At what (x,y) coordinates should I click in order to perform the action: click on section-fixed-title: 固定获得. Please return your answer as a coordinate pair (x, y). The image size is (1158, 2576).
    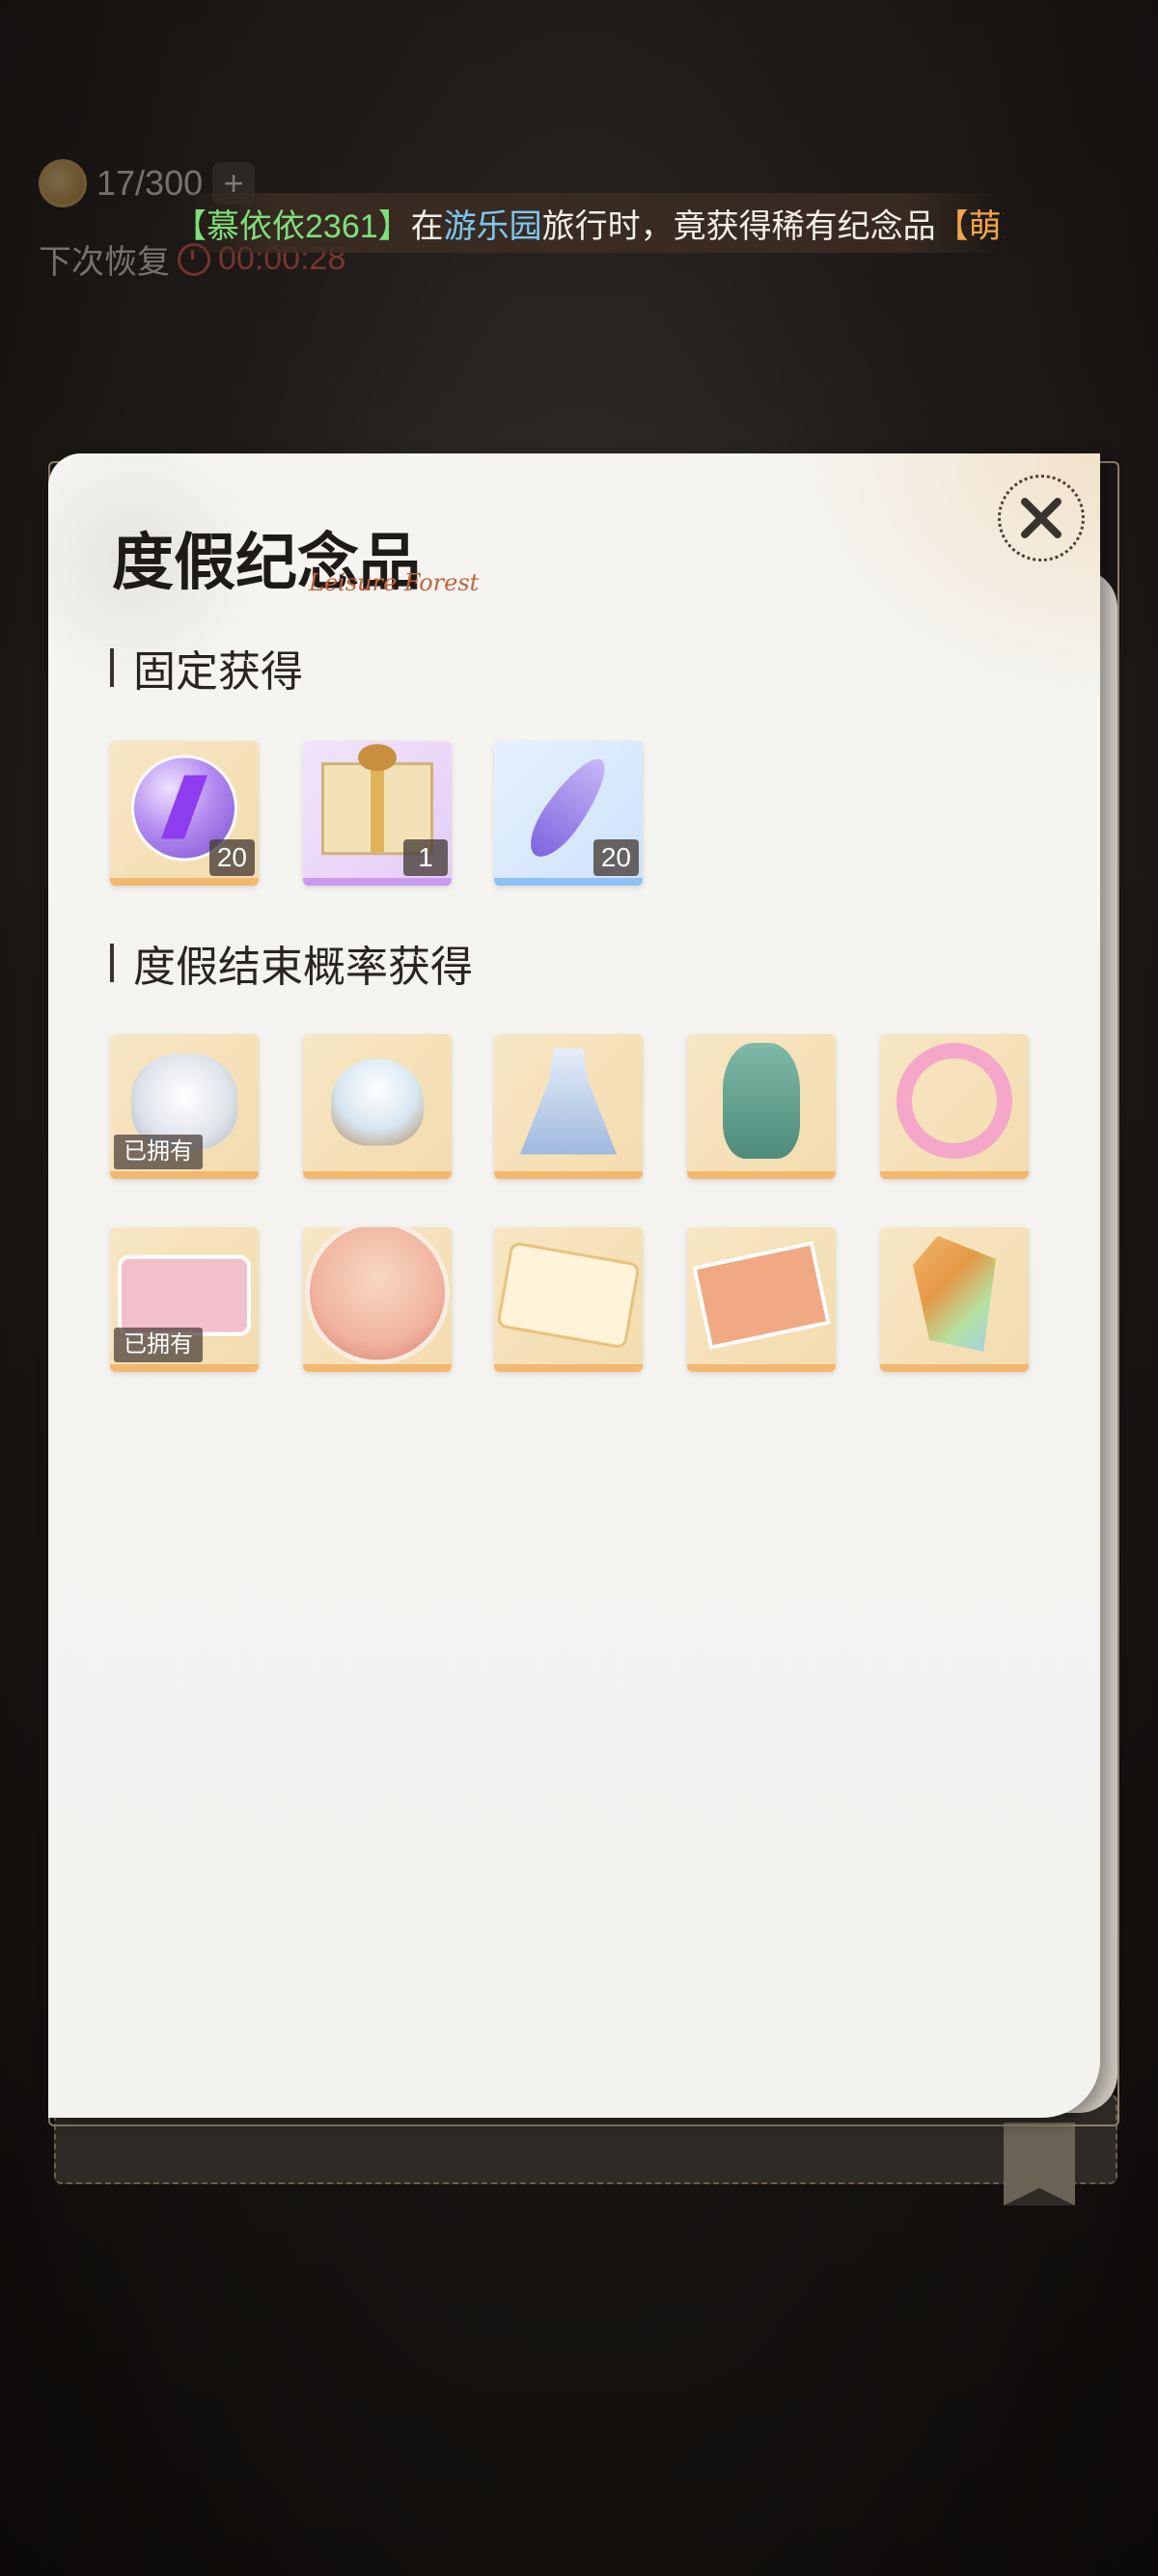
    Looking at the image, I should click on (218, 672).